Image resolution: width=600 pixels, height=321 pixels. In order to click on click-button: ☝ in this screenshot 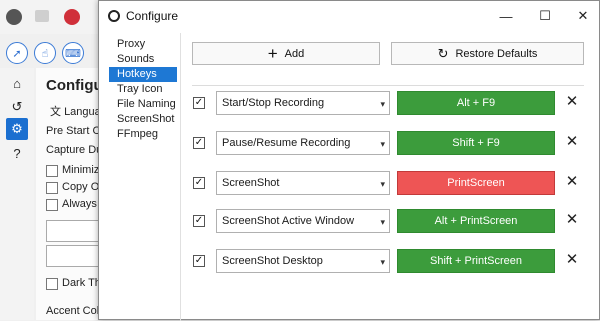, I will do `click(45, 53)`.